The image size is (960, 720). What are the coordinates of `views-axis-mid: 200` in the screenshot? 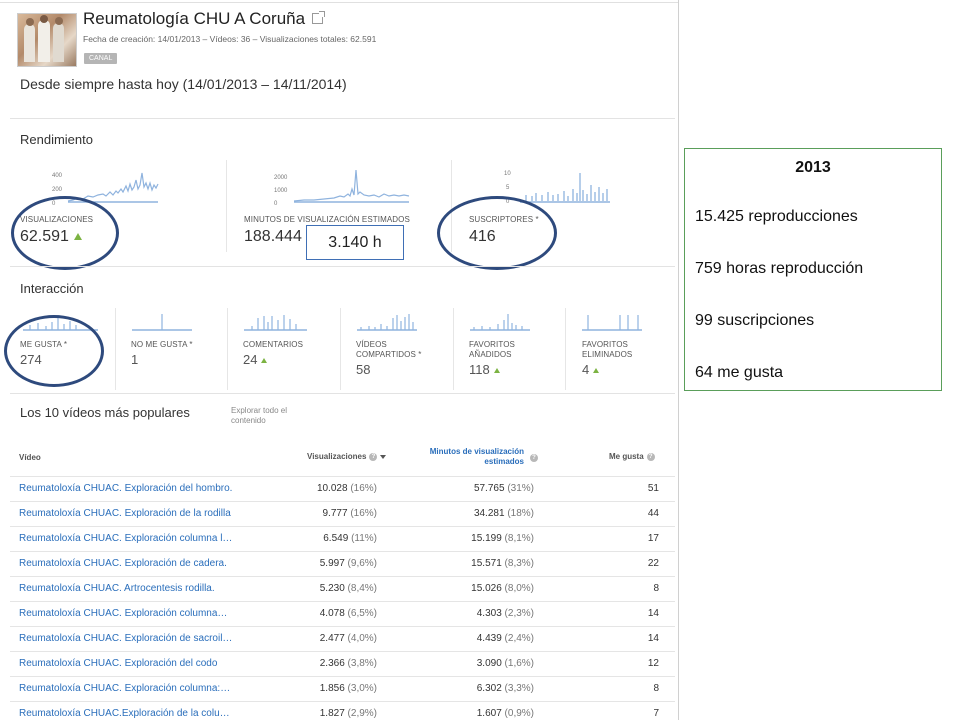 It's located at (57, 190).